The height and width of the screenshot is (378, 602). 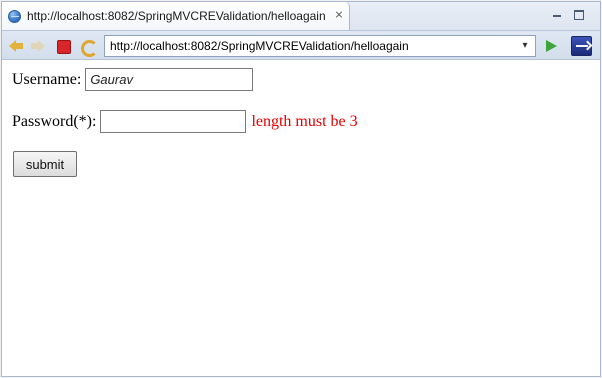 I want to click on forward-icon, so click(x=38, y=46).